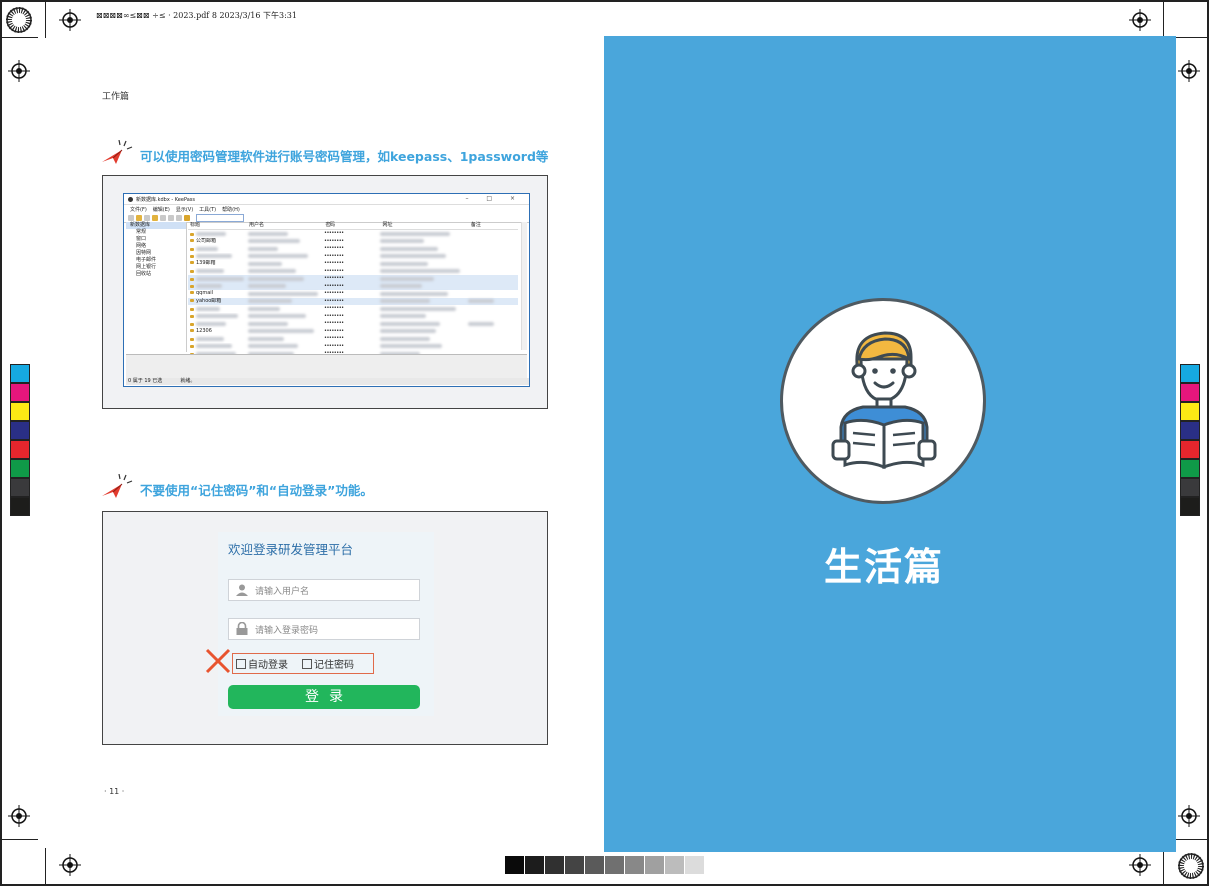 Image resolution: width=1209 pixels, height=886 pixels. What do you see at coordinates (231, 209) in the screenshot?
I see `menu-help: 帮助(H)` at bounding box center [231, 209].